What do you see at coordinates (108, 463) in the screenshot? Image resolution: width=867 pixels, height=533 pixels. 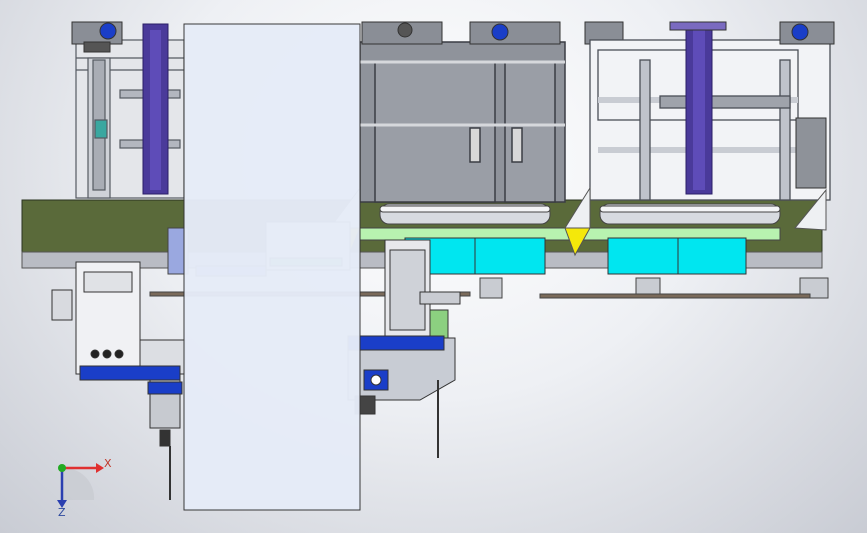 I see `x-axis-label: X` at bounding box center [108, 463].